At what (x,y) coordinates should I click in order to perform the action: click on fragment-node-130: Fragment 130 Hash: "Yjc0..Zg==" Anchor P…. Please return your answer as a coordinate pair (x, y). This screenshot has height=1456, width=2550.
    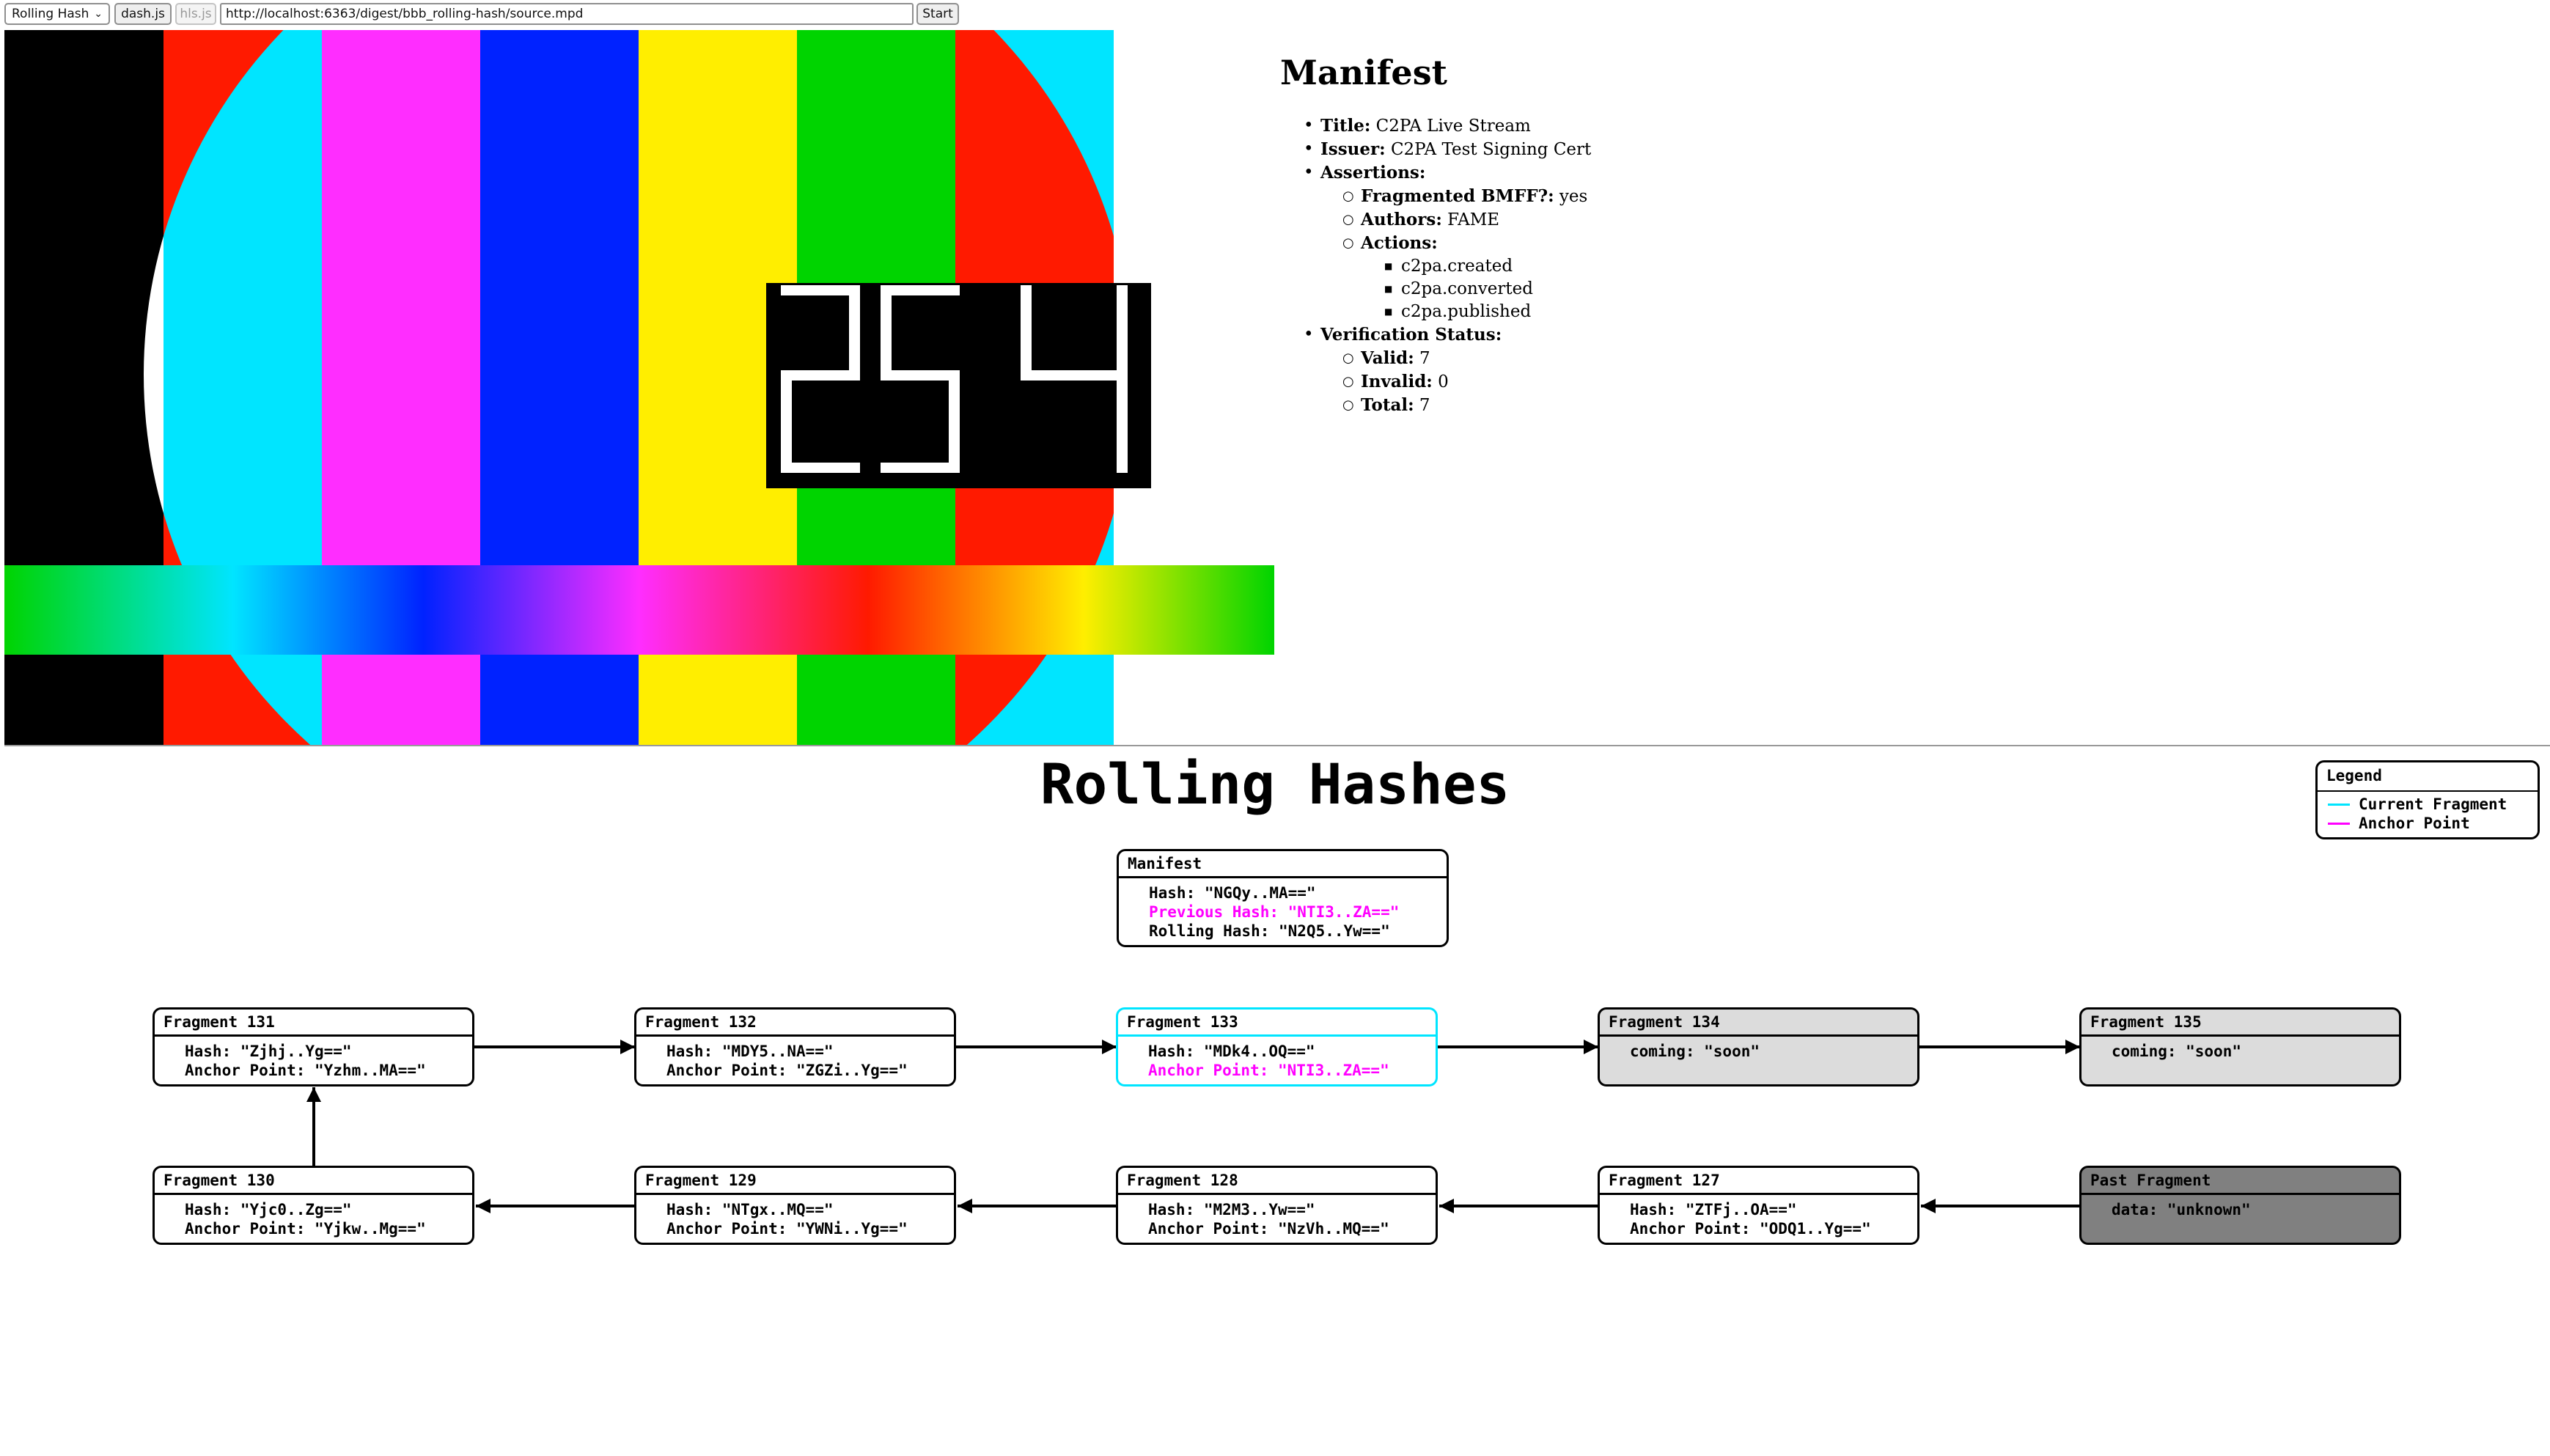
    Looking at the image, I should click on (314, 1205).